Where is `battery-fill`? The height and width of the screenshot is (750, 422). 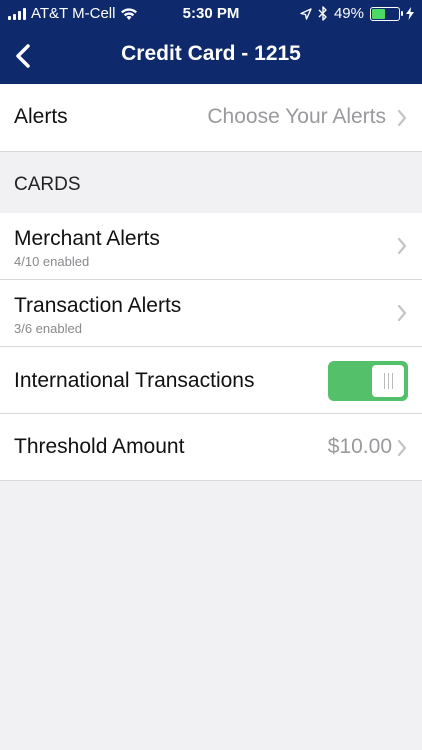
battery-fill is located at coordinates (378, 13).